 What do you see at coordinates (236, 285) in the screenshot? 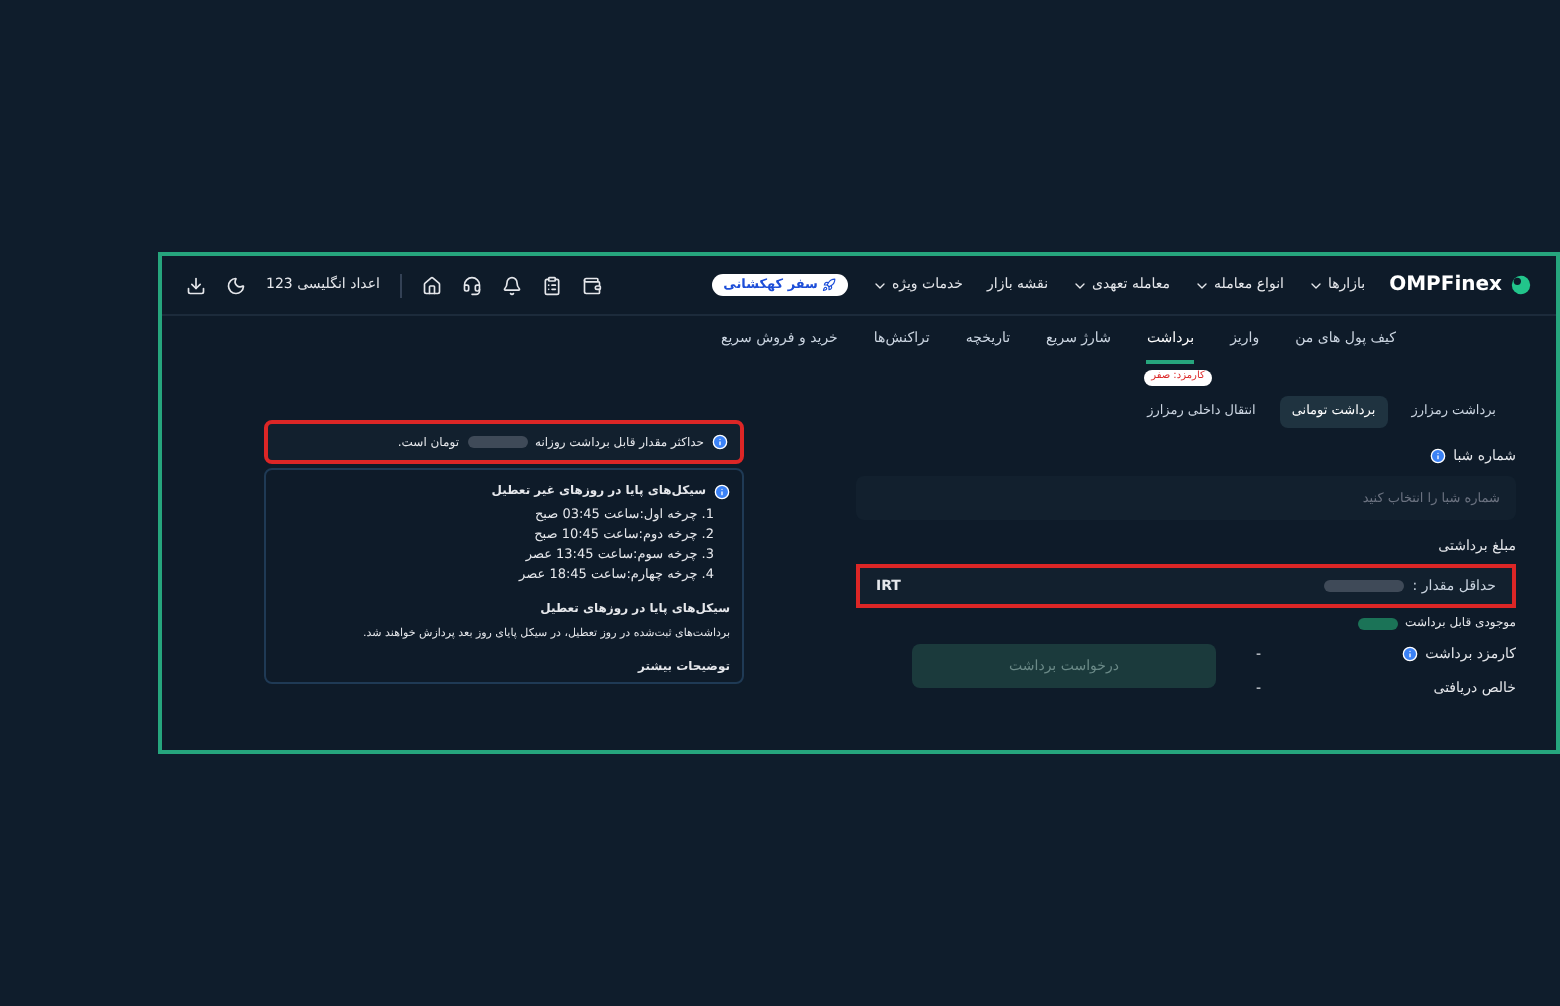
I see `moon-icon` at bounding box center [236, 285].